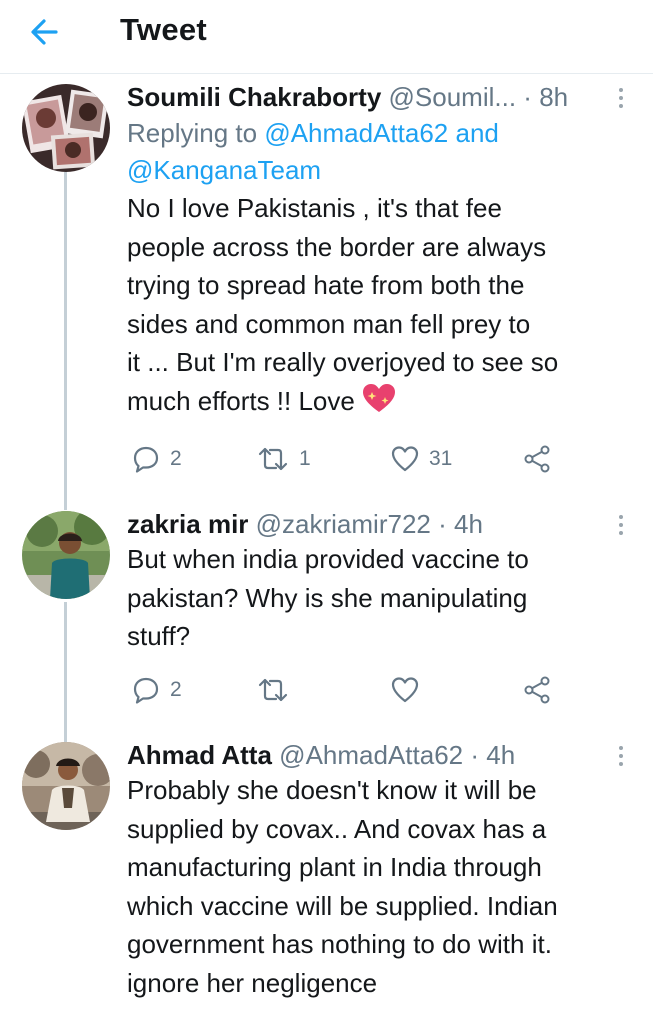  I want to click on retweet-button, so click(278, 690).